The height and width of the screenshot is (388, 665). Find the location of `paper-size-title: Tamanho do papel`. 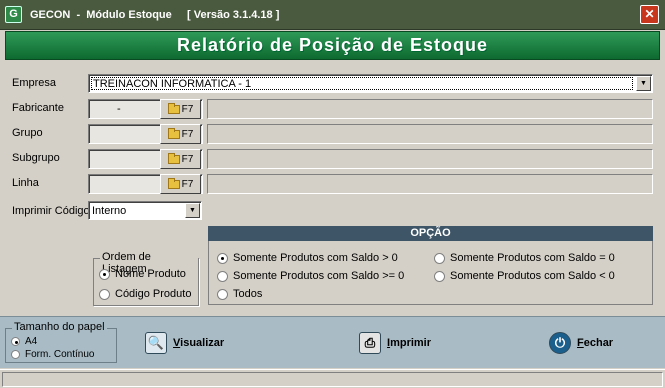

paper-size-title: Tamanho do papel is located at coordinates (59, 327).